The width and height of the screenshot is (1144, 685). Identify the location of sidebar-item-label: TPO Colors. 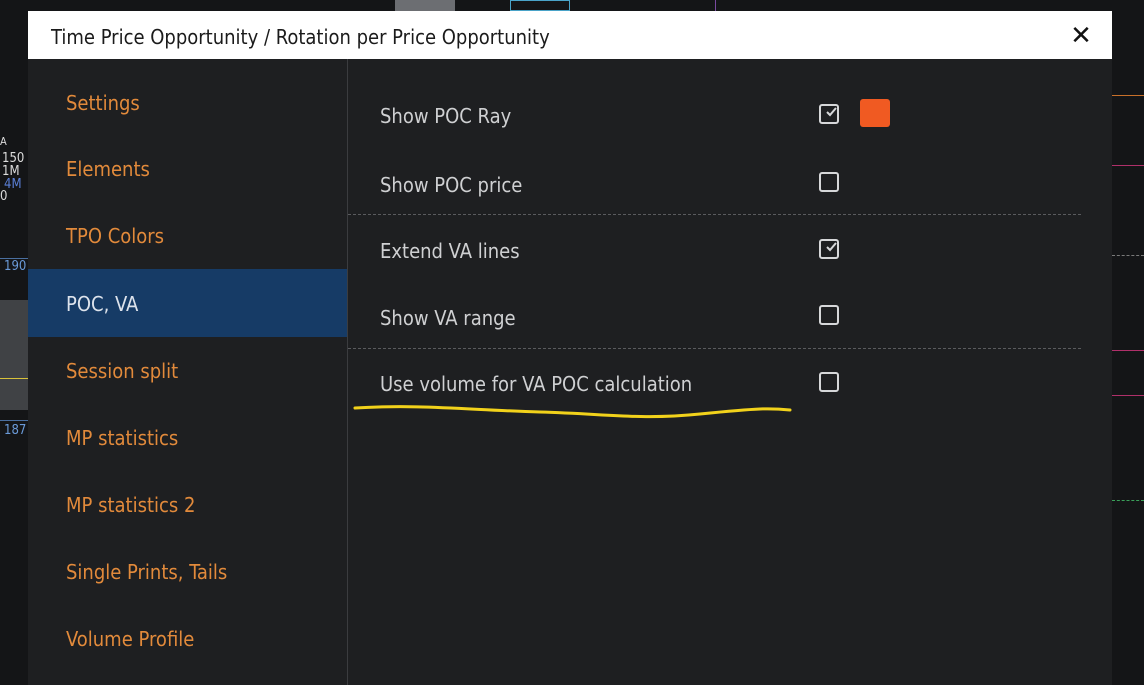
(115, 236).